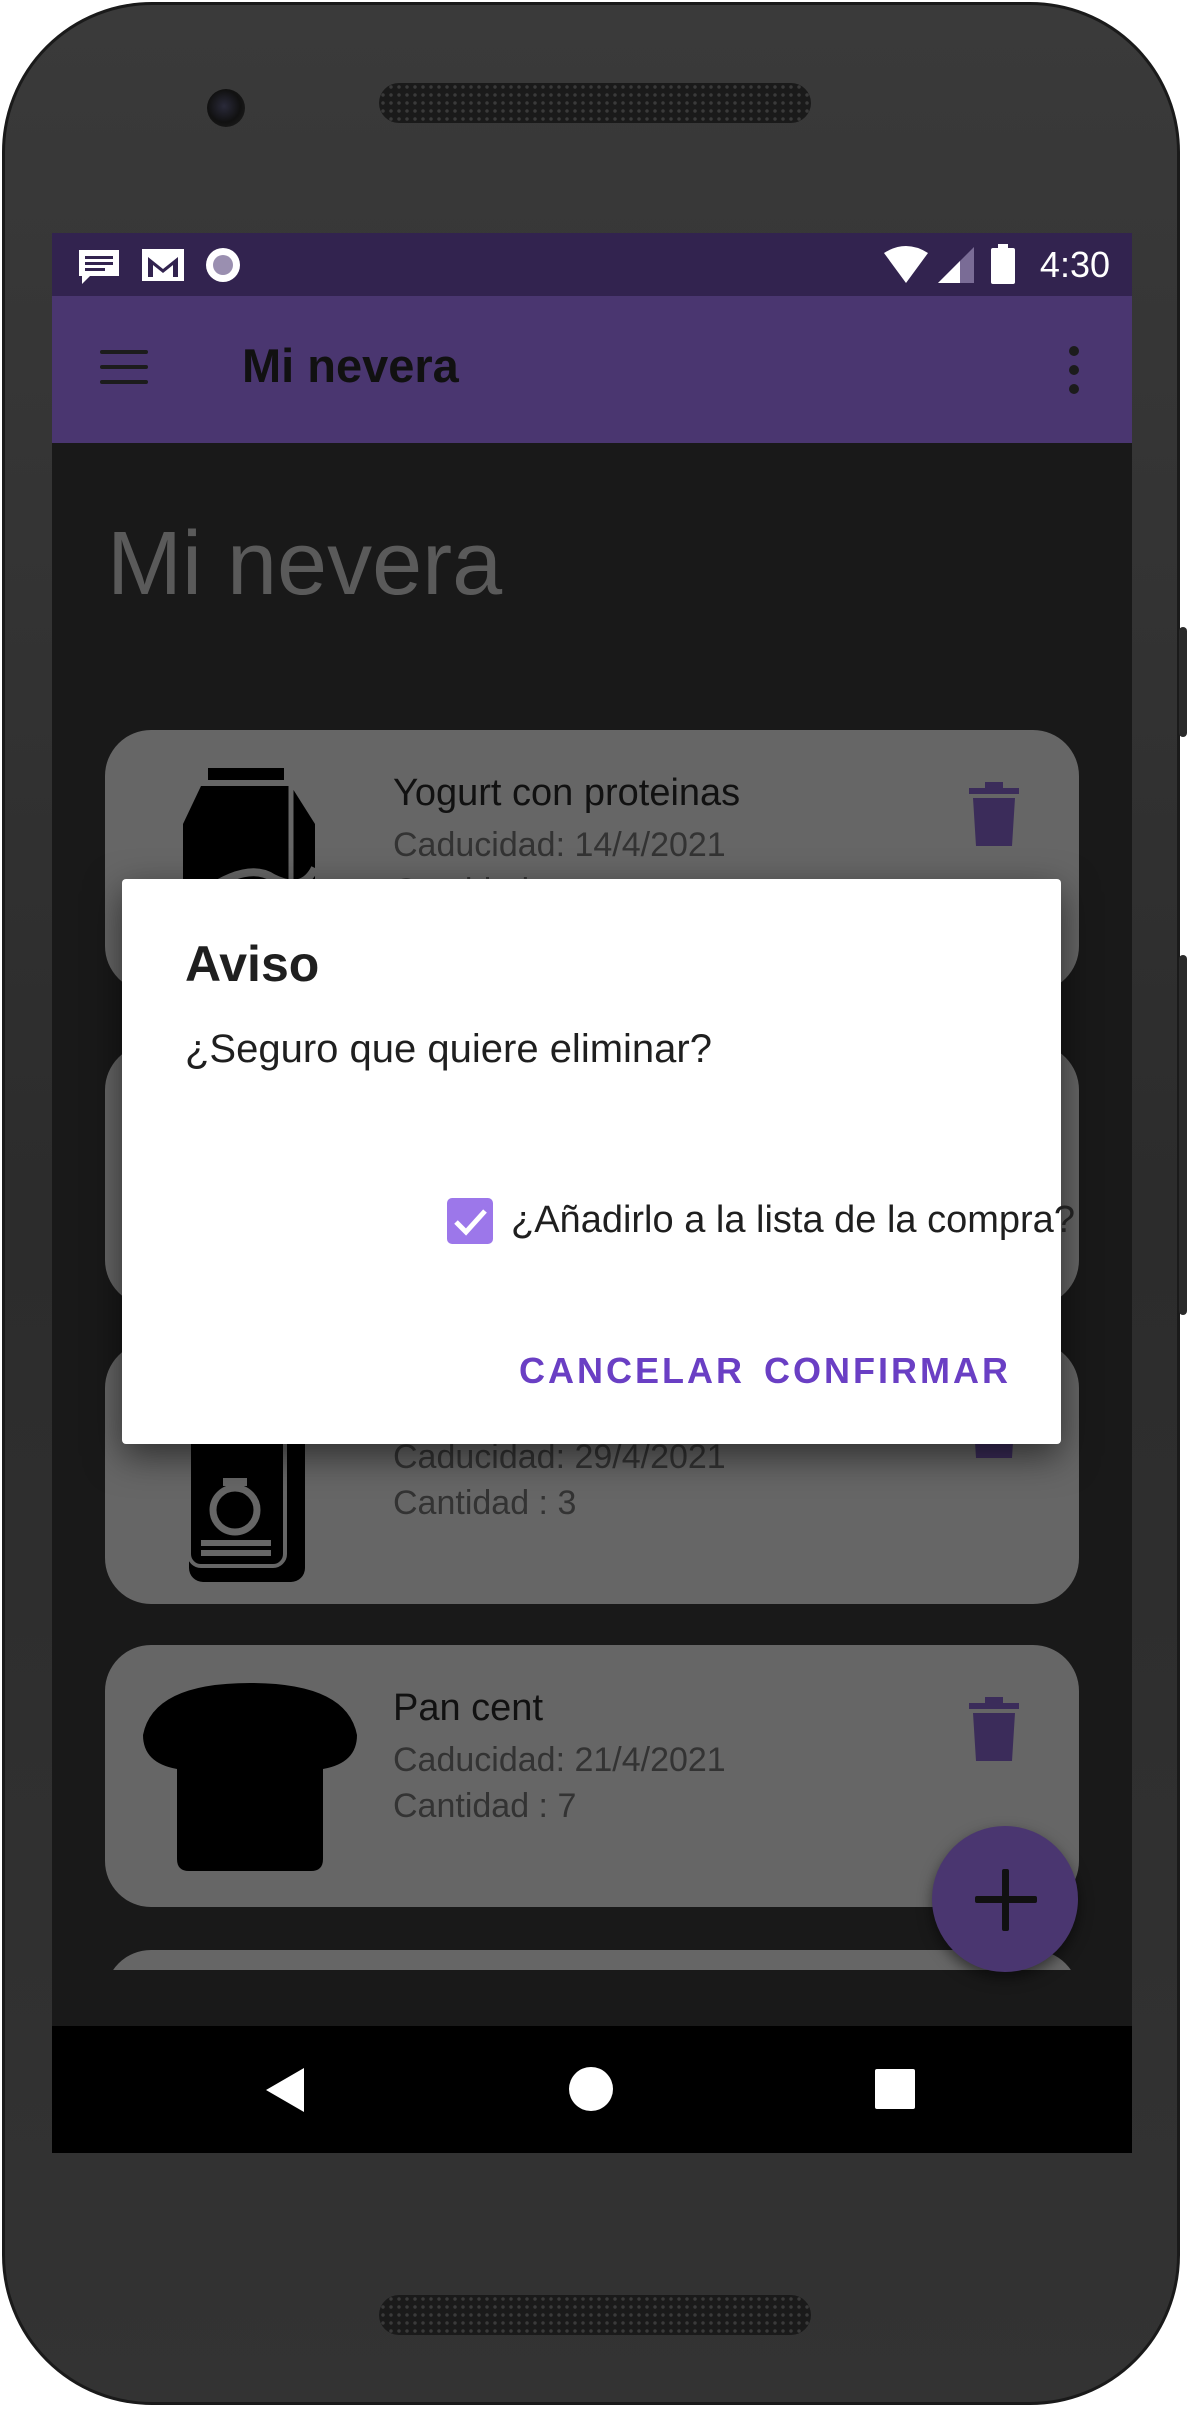  I want to click on more-vert-icon, so click(1074, 370).